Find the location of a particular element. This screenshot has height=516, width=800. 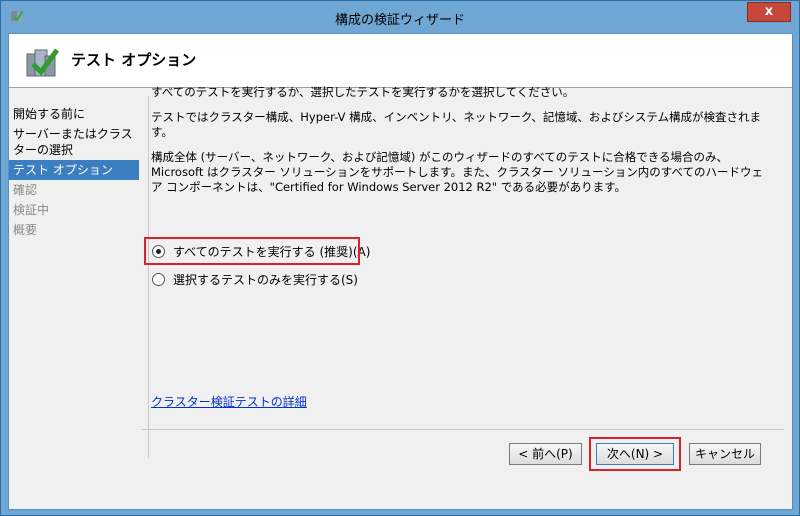

option-run-all-tests: すべてのテストを実行する (推奨)(A) is located at coordinates (344, 251).